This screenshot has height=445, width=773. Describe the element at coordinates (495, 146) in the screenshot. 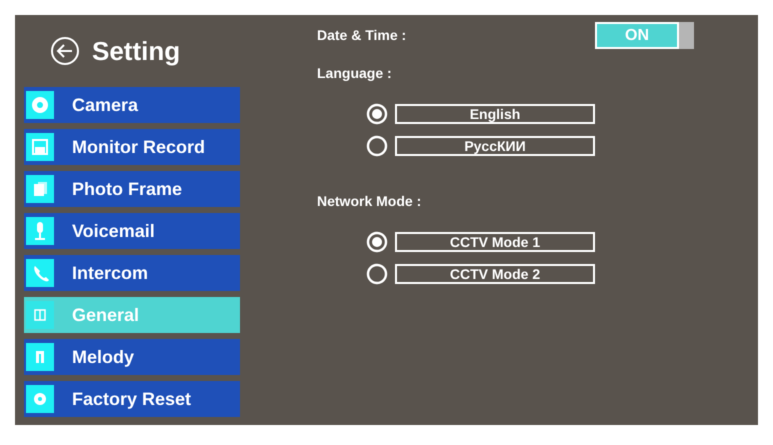

I see `option-button: PycсКИИ` at that location.